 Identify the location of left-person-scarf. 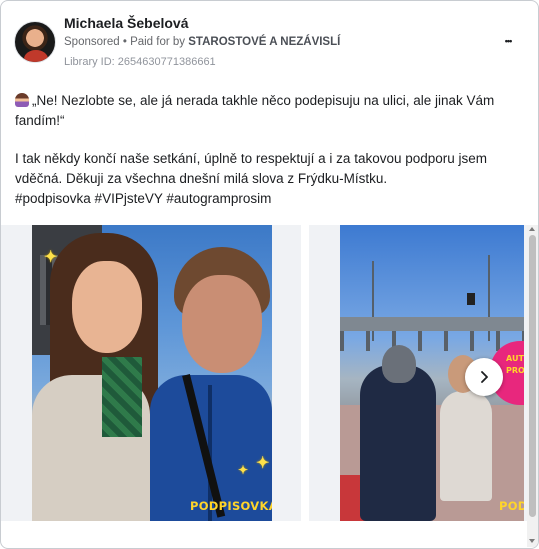
(122, 397).